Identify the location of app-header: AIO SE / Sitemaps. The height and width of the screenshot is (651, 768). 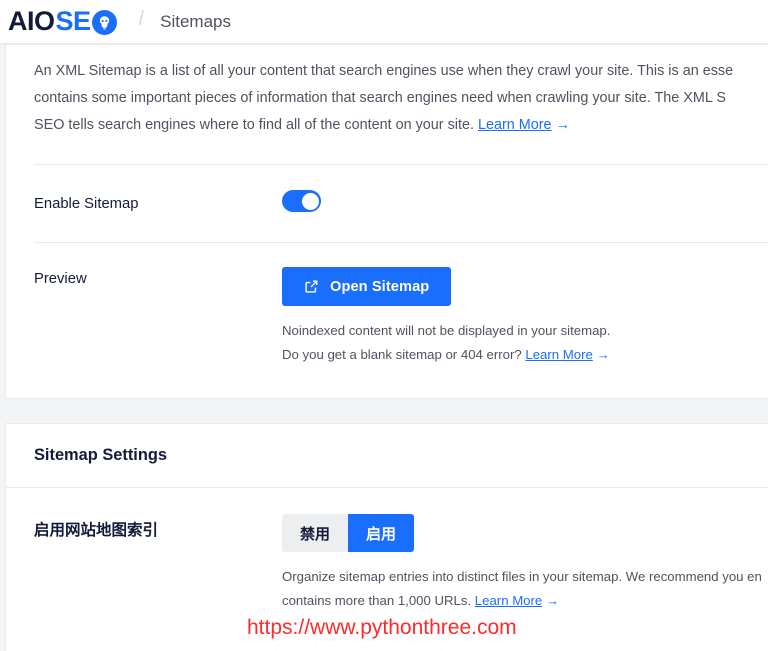
(384, 22).